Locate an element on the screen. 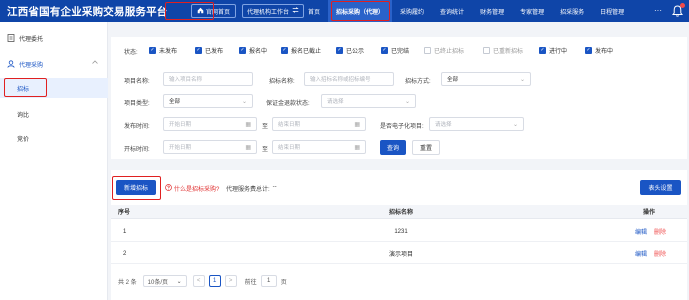 This screenshot has height=300, width=689. status-checkbox: ✓ 报名中 is located at coordinates (253, 50).